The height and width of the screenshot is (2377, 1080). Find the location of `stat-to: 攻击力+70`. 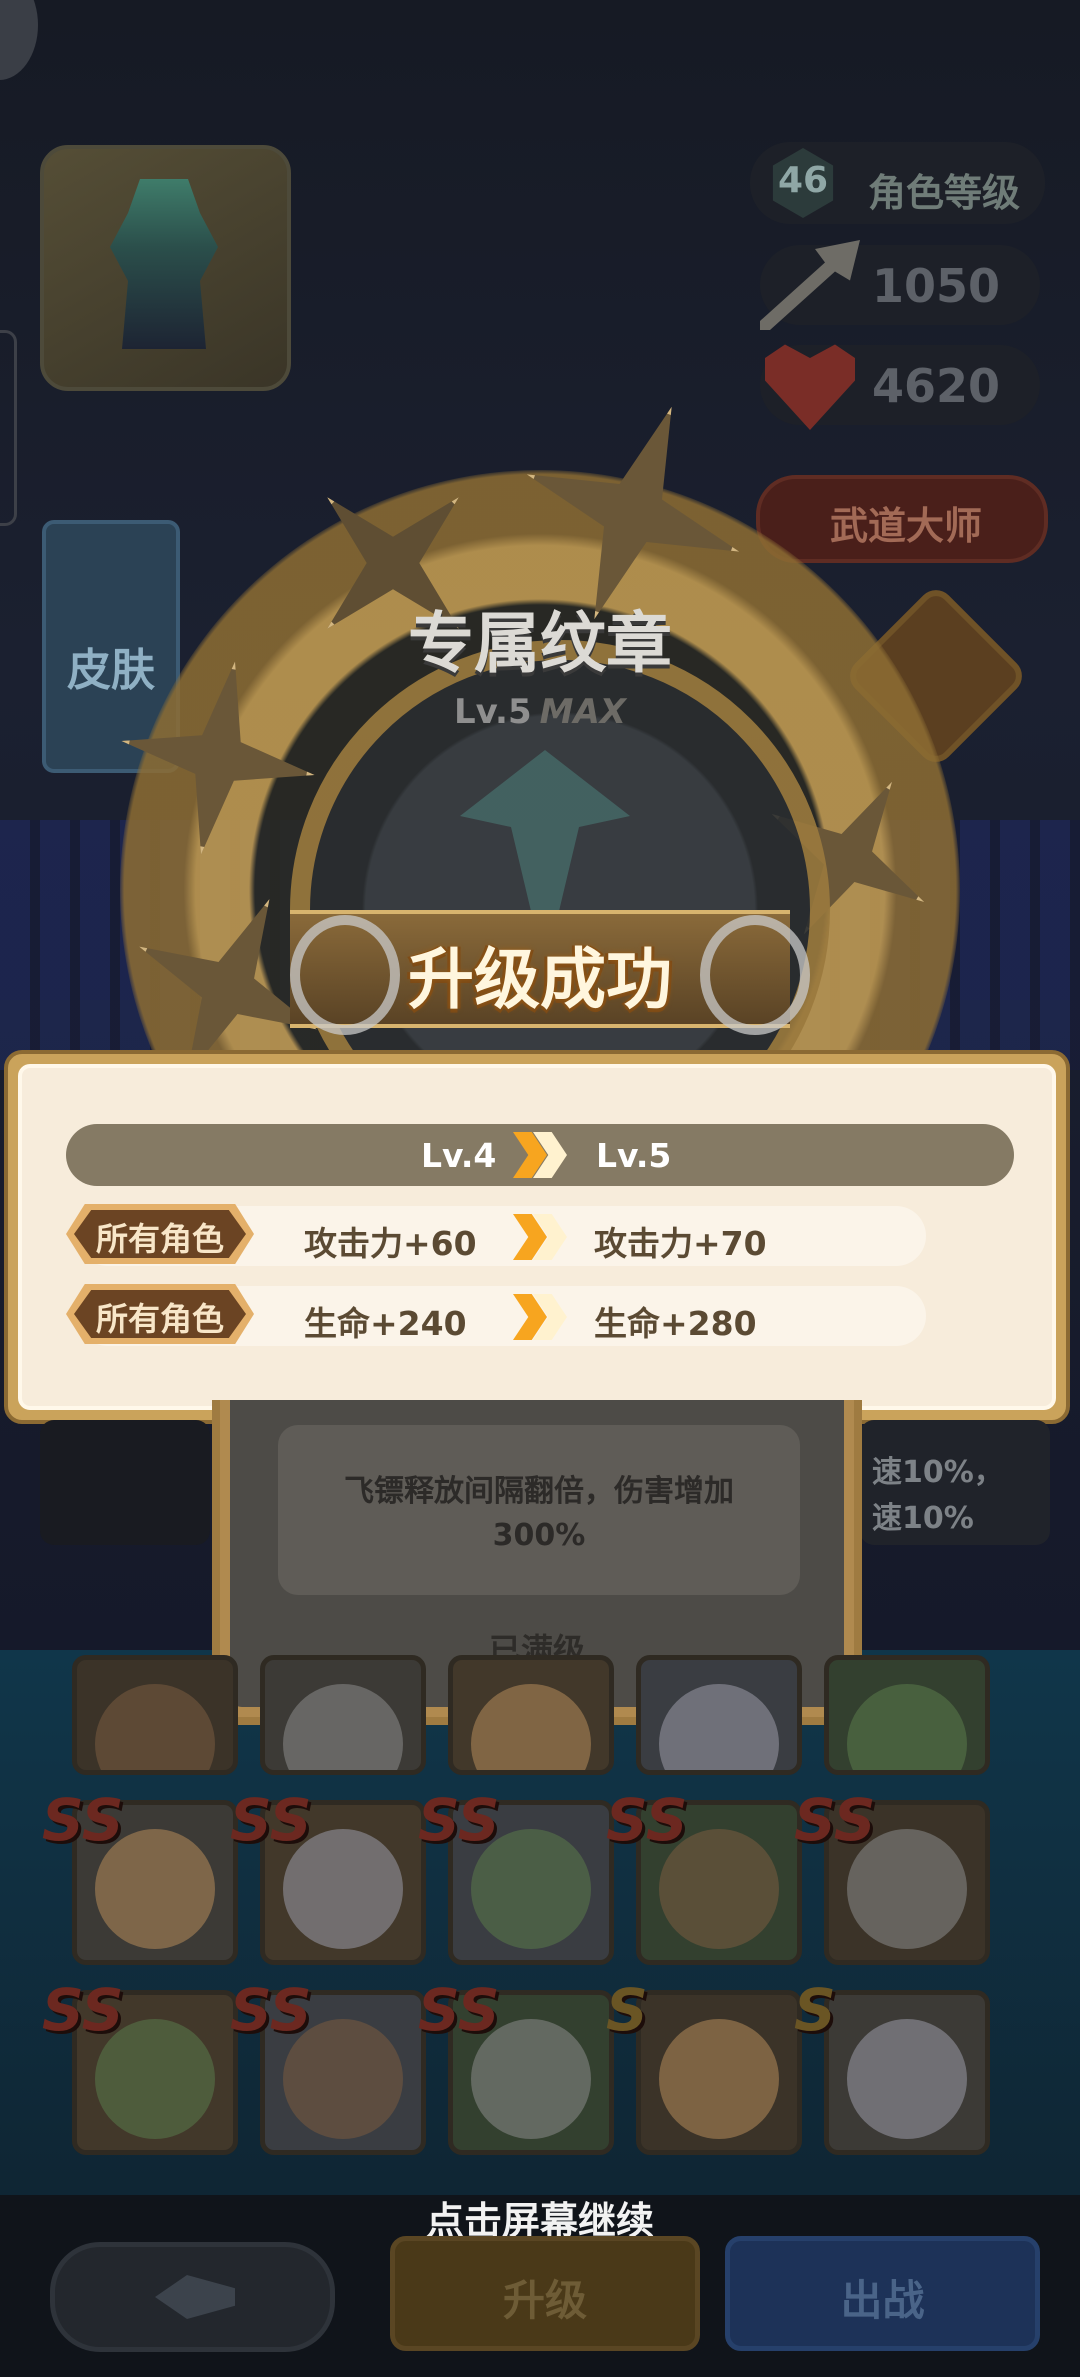

stat-to: 攻击力+70 is located at coordinates (680, 1243).